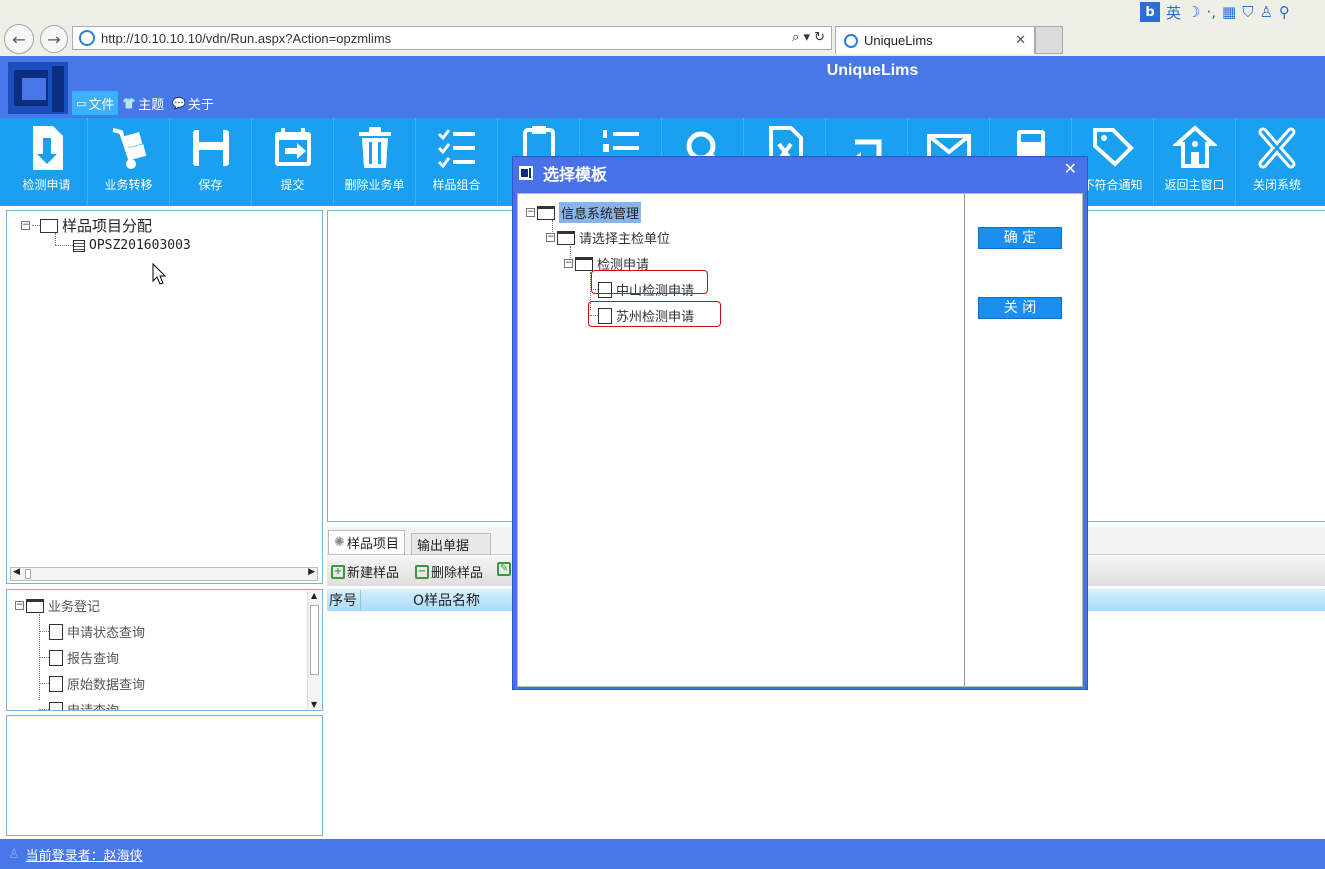  Describe the element at coordinates (292, 147) in the screenshot. I see `calendar-arrow-icon` at that location.